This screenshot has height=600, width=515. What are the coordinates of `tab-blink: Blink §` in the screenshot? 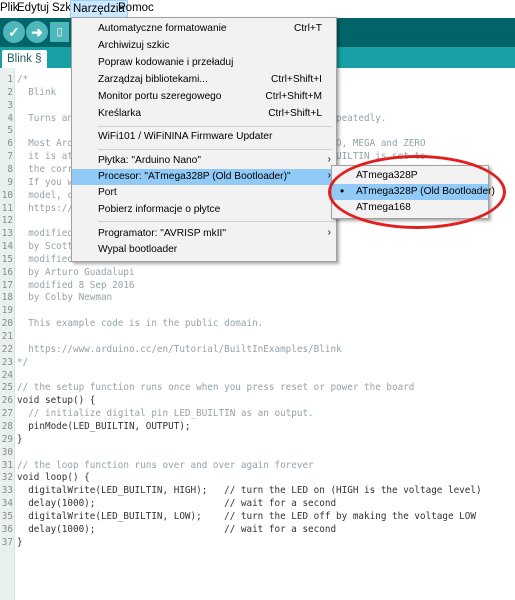 It's located at (24, 59).